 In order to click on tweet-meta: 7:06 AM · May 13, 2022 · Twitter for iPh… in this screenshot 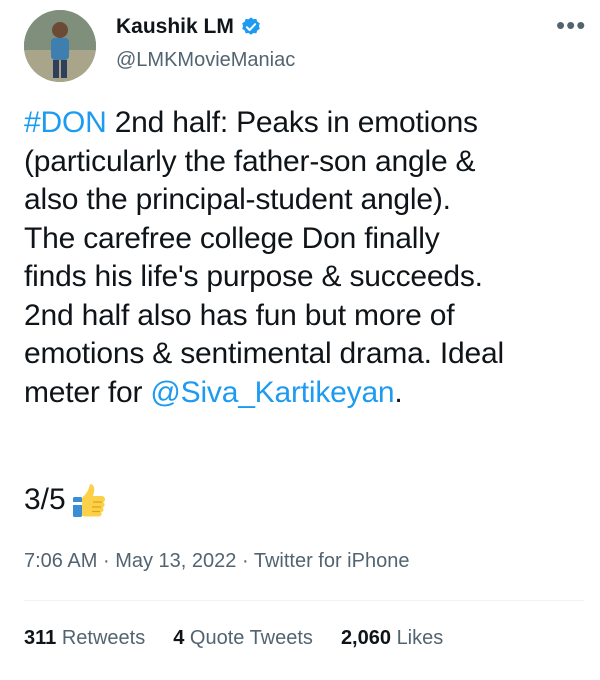, I will do `click(216, 561)`.